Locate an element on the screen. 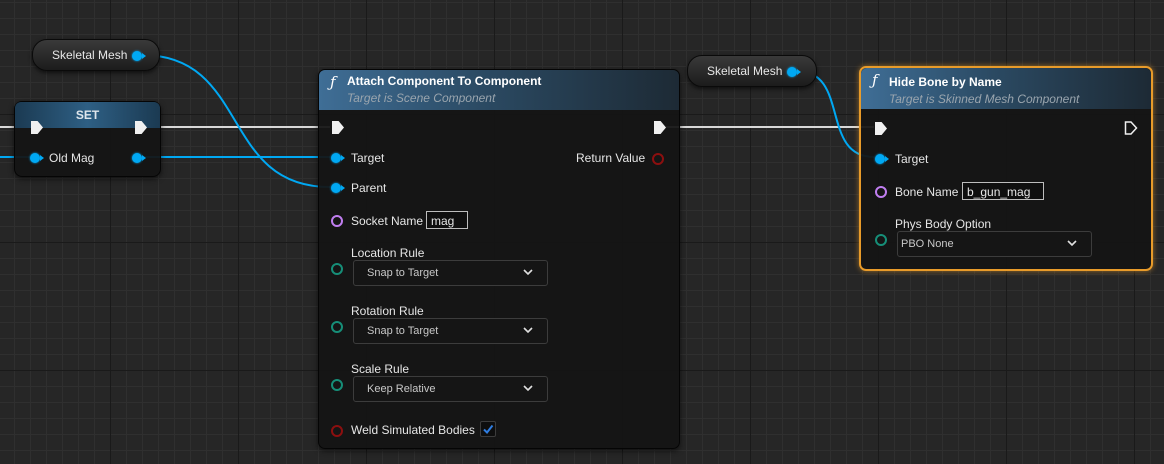 This screenshot has width=1164, height=464. scale-rule-pin is located at coordinates (337, 385).